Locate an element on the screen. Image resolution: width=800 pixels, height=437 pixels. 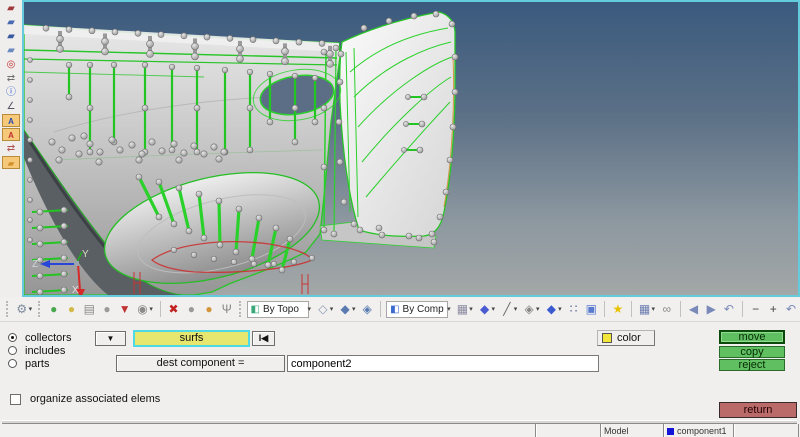
shaded-geometry-icon: ◆ is located at coordinates (345, 309).